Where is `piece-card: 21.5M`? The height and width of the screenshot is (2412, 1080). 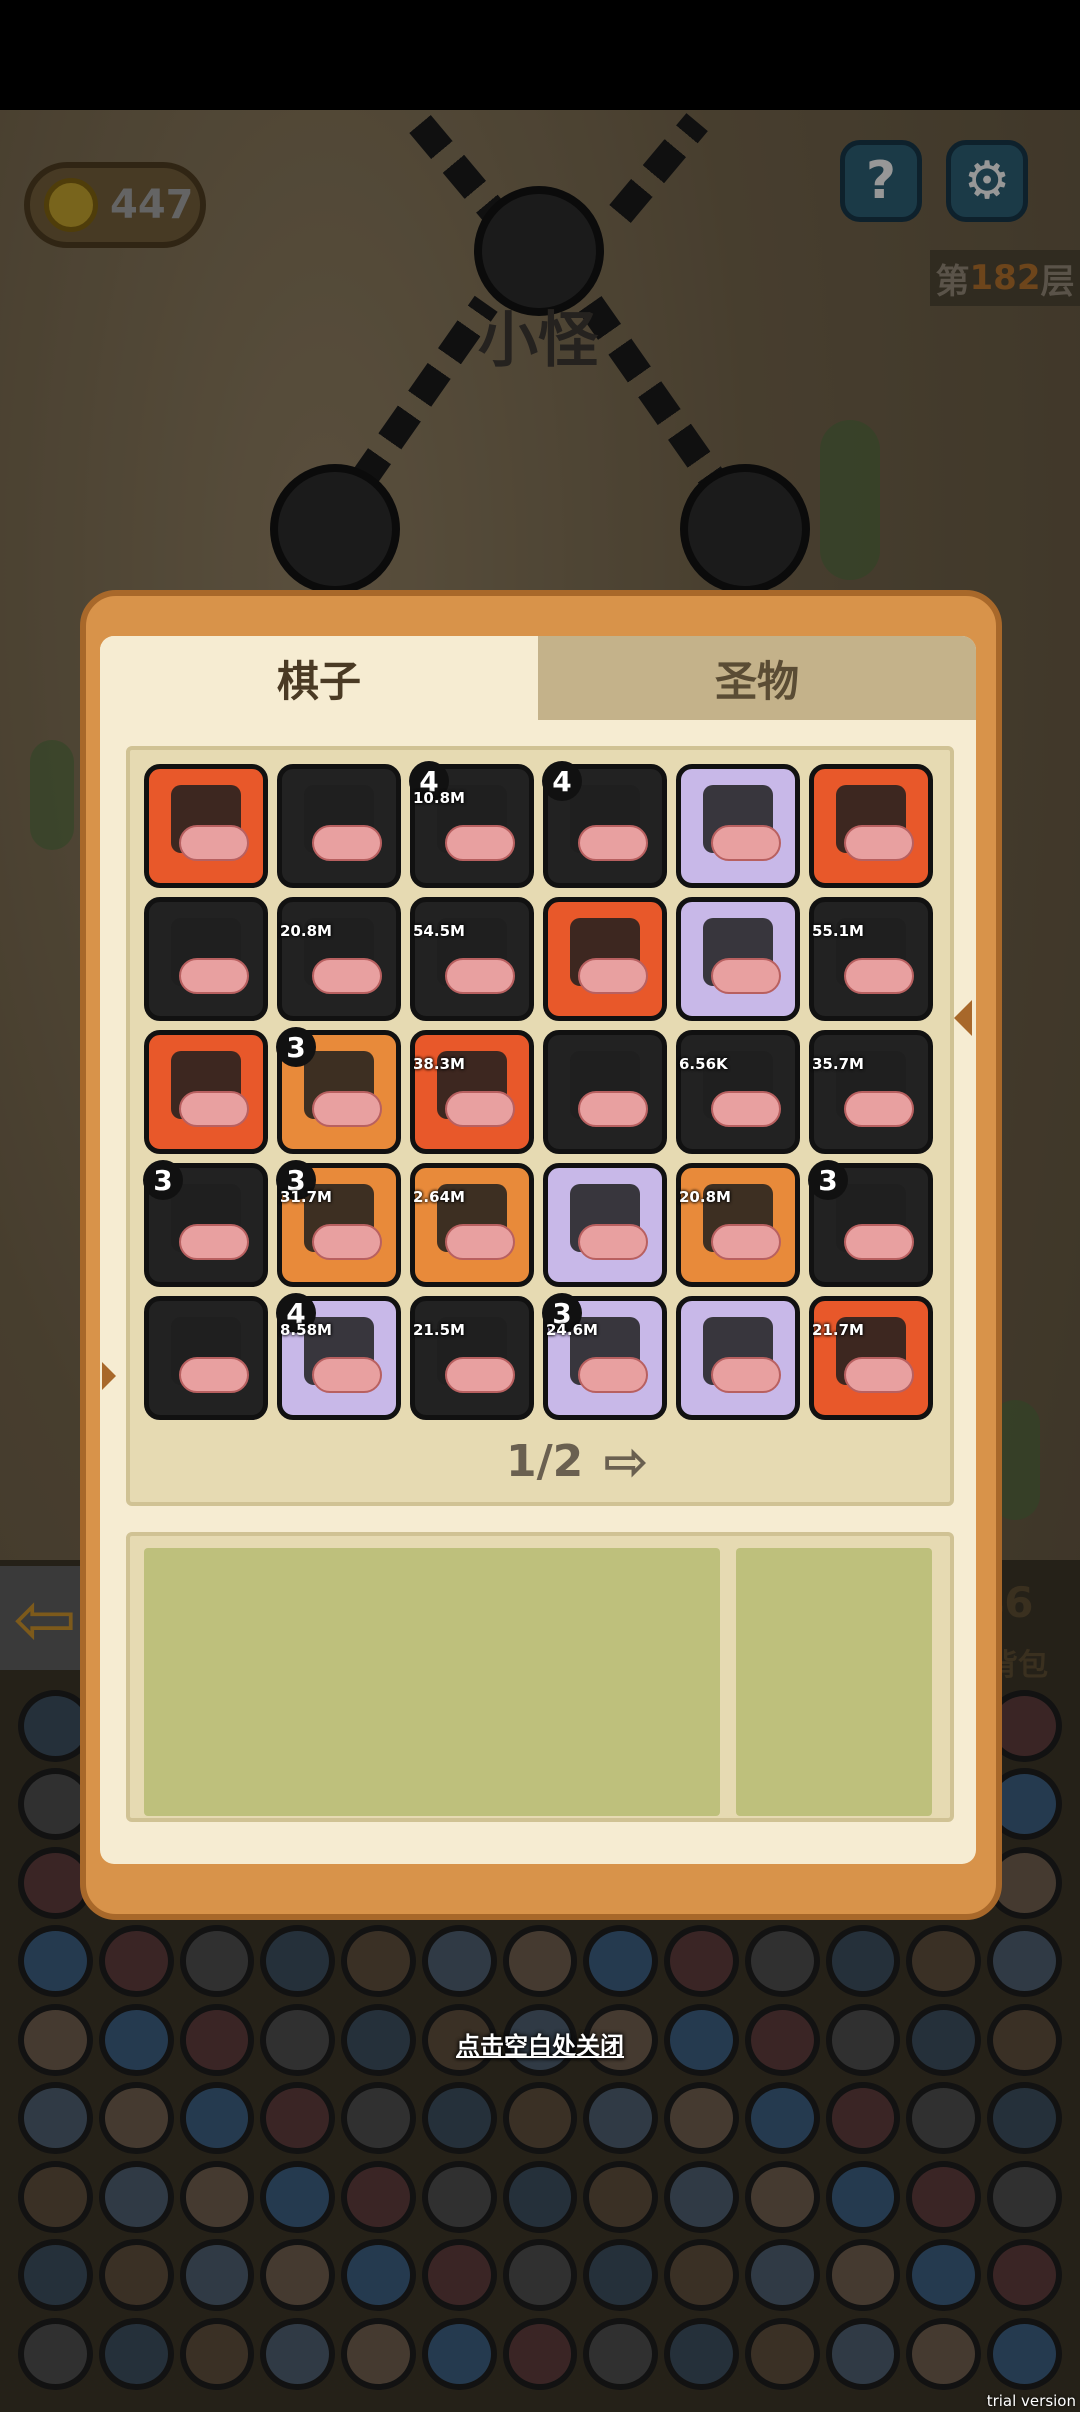
piece-card: 21.5M is located at coordinates (472, 1358).